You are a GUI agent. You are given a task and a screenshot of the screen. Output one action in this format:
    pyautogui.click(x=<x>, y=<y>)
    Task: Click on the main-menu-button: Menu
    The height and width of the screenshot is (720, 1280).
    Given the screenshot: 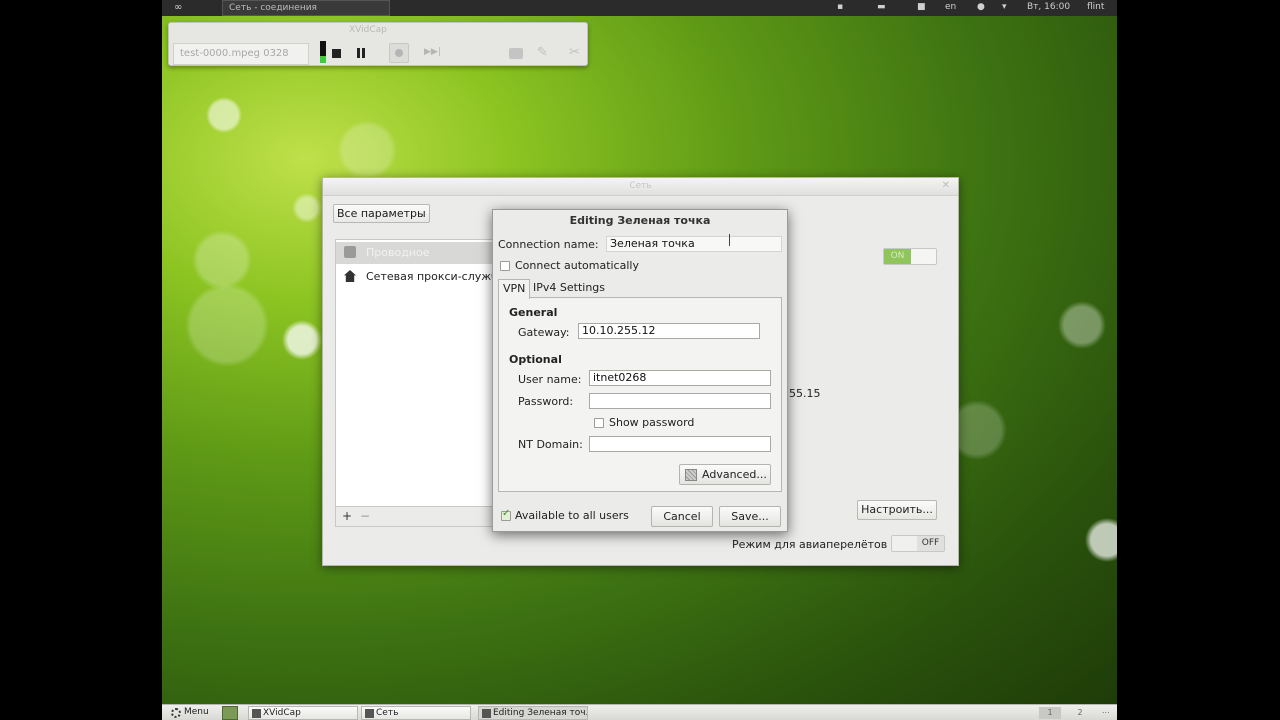 What is the action you would take?
    pyautogui.click(x=196, y=713)
    